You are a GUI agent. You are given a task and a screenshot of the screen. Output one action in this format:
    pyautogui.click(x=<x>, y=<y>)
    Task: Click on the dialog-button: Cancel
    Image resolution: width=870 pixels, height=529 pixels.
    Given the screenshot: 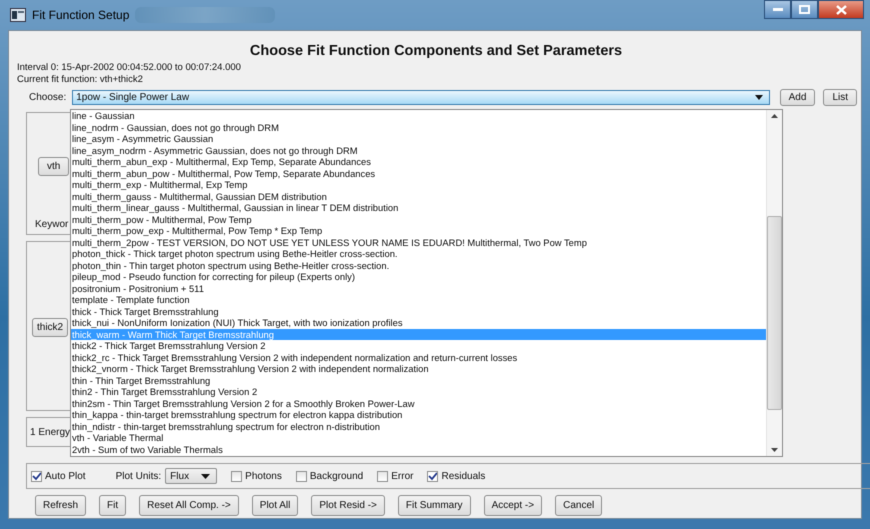 What is the action you would take?
    pyautogui.click(x=578, y=505)
    